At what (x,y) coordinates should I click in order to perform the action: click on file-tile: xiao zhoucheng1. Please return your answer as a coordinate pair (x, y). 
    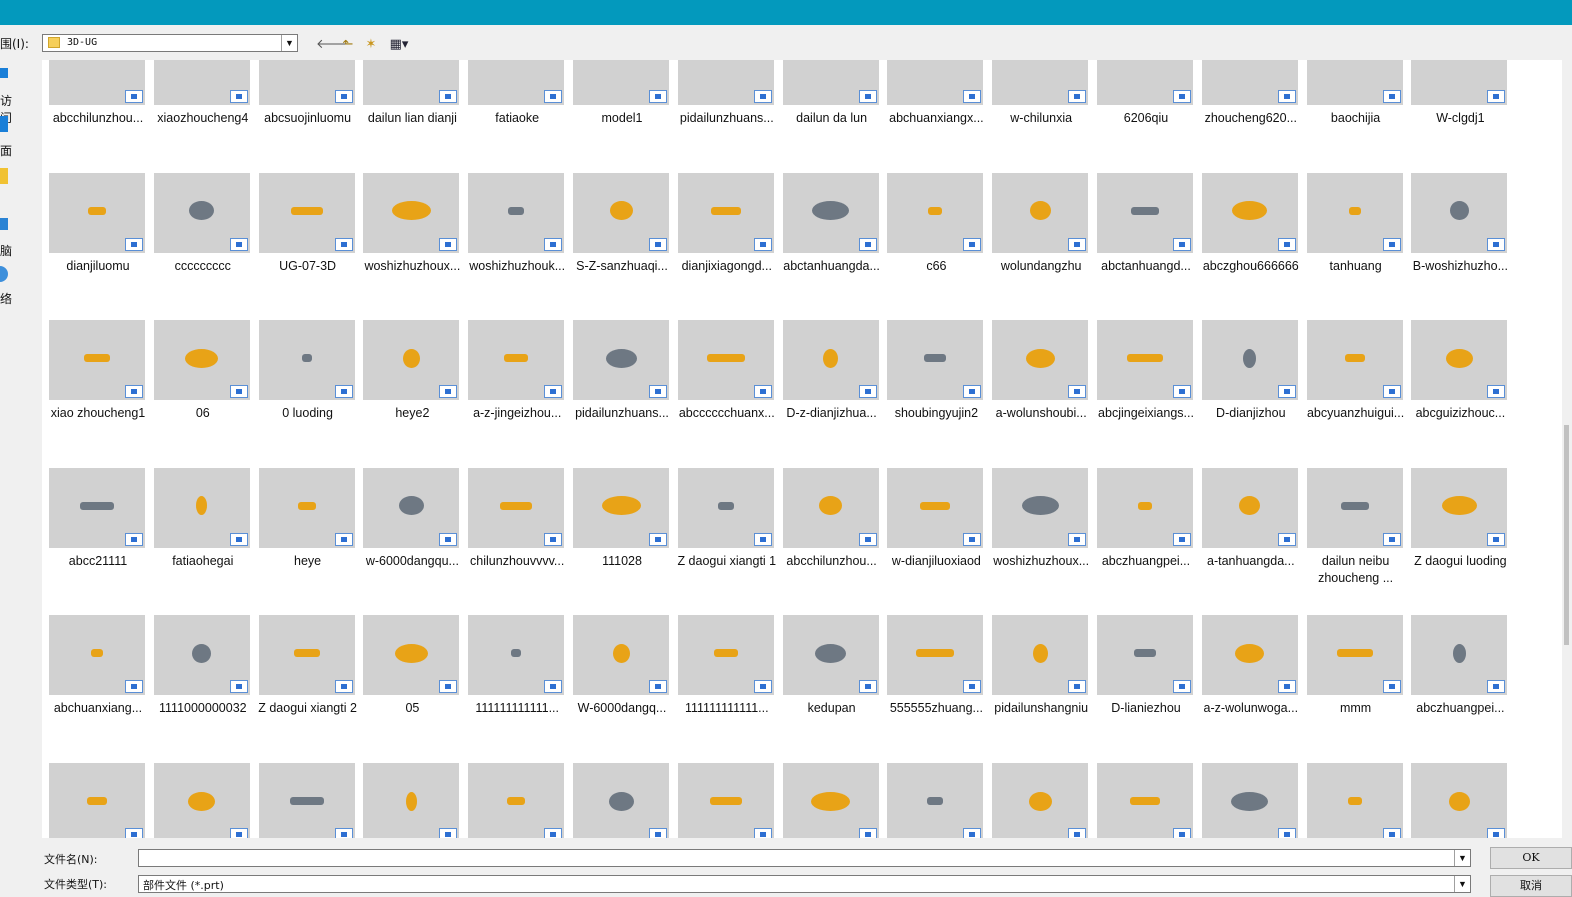
    Looking at the image, I should click on (98, 395).